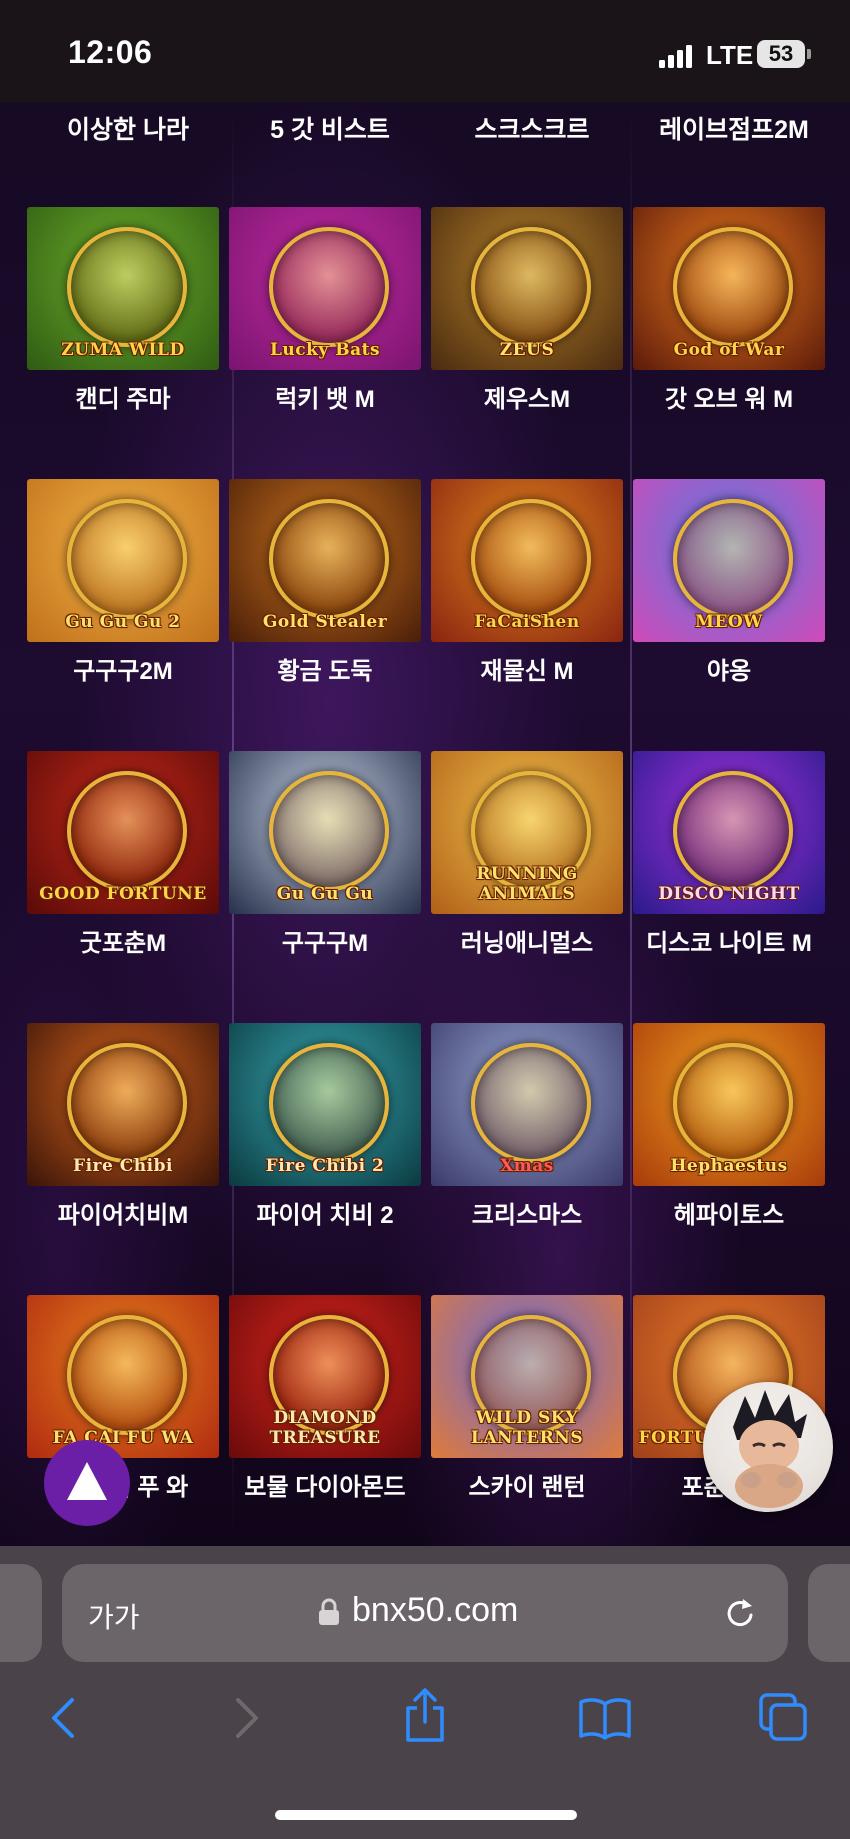 The image size is (850, 1839). I want to click on status-time: 12:06, so click(110, 52).